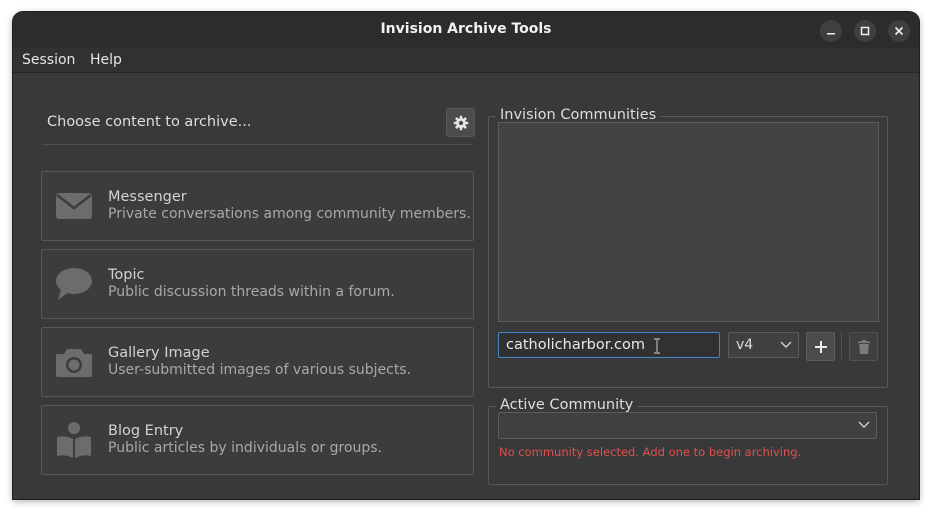  What do you see at coordinates (657, 346) in the screenshot?
I see `text-cursor-icon` at bounding box center [657, 346].